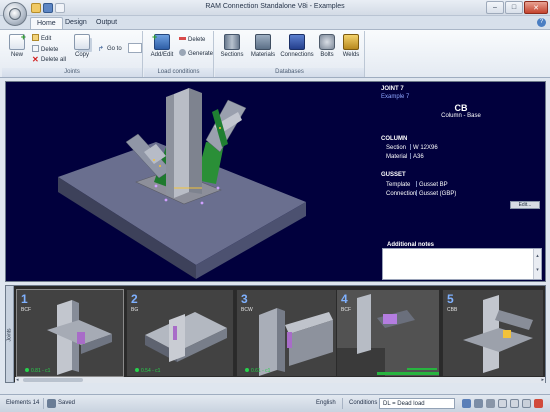 Image resolution: width=550 pixels, height=412 pixels. Describe the element at coordinates (16, 55) in the screenshot. I see `new-label: New` at that location.